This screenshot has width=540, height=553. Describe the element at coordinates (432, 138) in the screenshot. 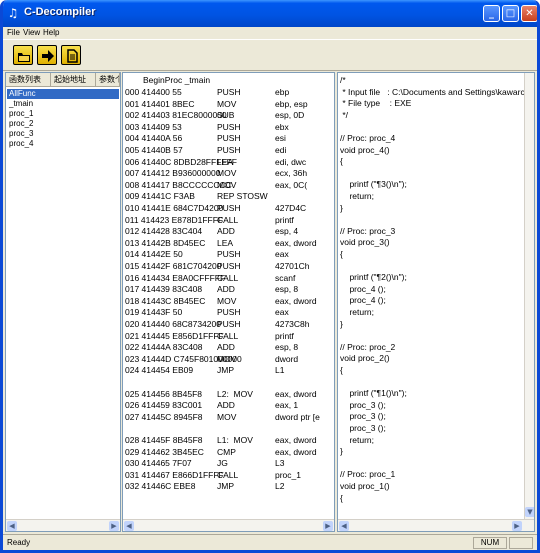

I see `source-line: // Proc: proc_4` at that location.